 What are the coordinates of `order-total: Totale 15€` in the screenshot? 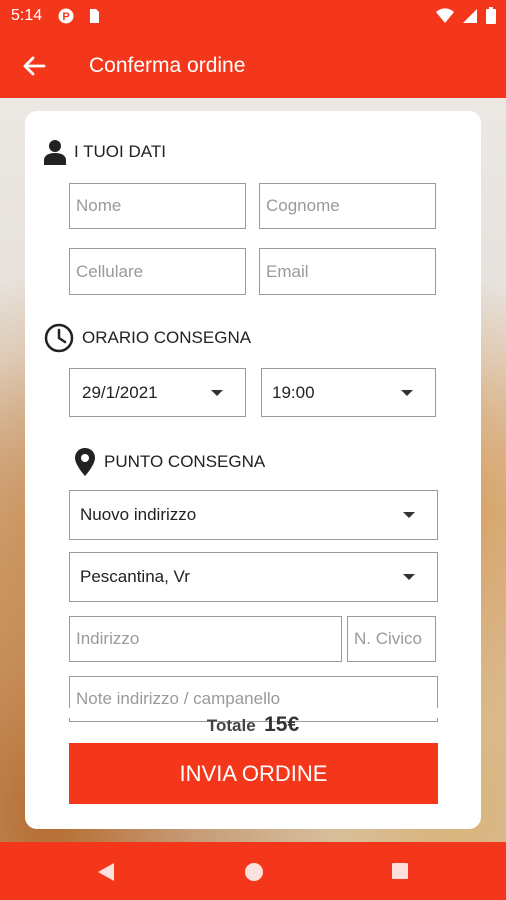 It's located at (253, 725).